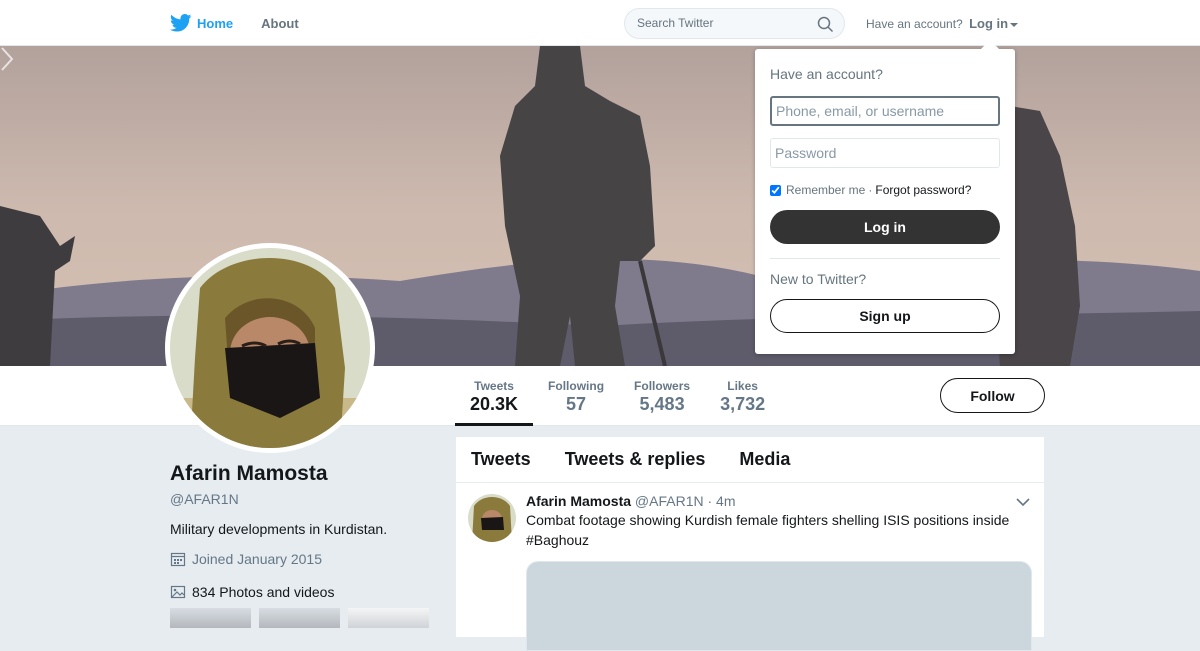  Describe the element at coordinates (779, 606) in the screenshot. I see `tweet-media-preview` at that location.